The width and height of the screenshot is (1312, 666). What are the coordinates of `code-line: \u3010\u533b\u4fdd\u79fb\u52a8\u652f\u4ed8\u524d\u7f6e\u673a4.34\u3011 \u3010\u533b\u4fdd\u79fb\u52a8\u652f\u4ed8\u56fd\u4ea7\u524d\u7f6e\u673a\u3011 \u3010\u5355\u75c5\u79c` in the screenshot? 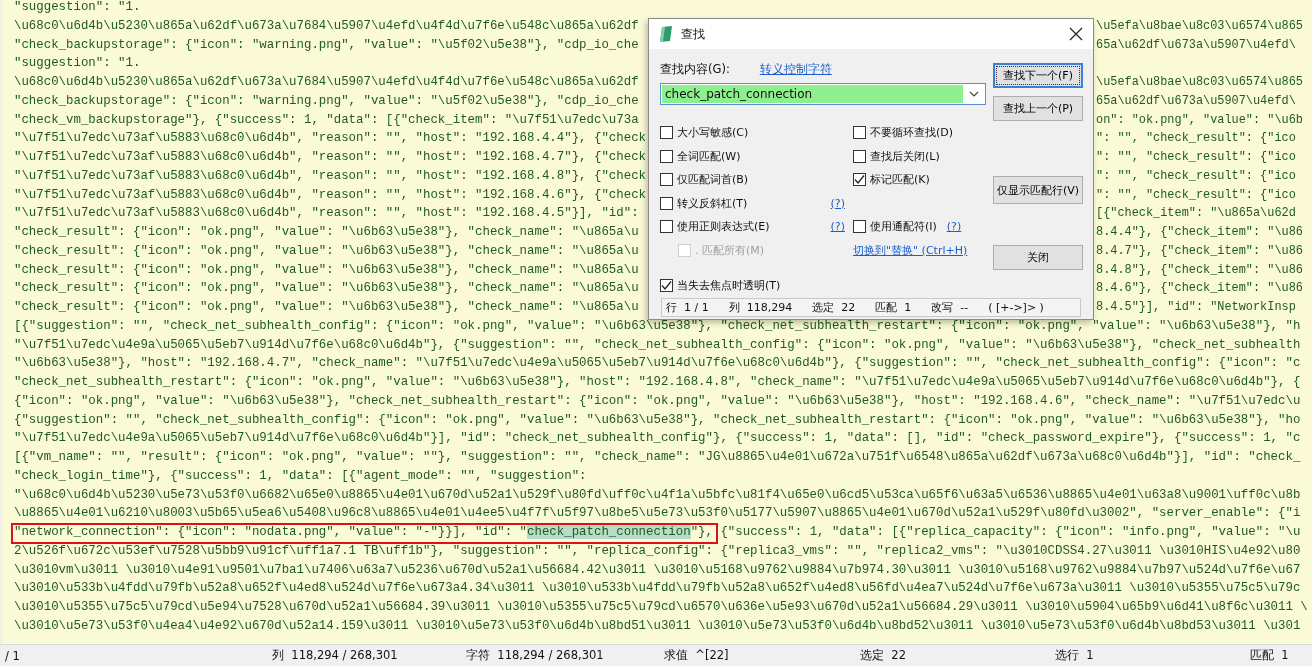 It's located at (657, 589).